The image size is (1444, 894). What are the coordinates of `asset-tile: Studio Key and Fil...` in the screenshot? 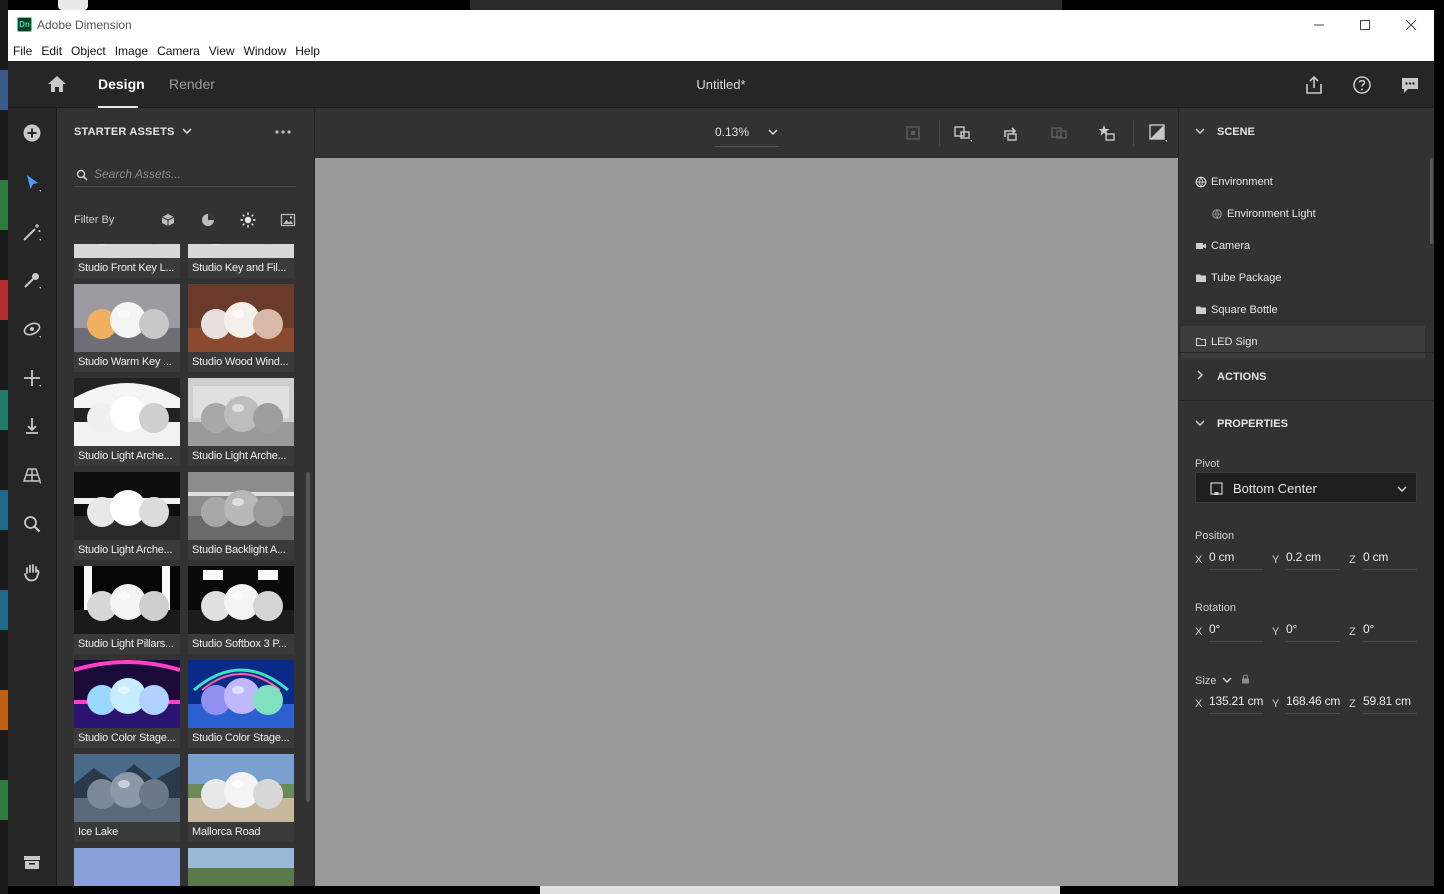 It's located at (241, 261).